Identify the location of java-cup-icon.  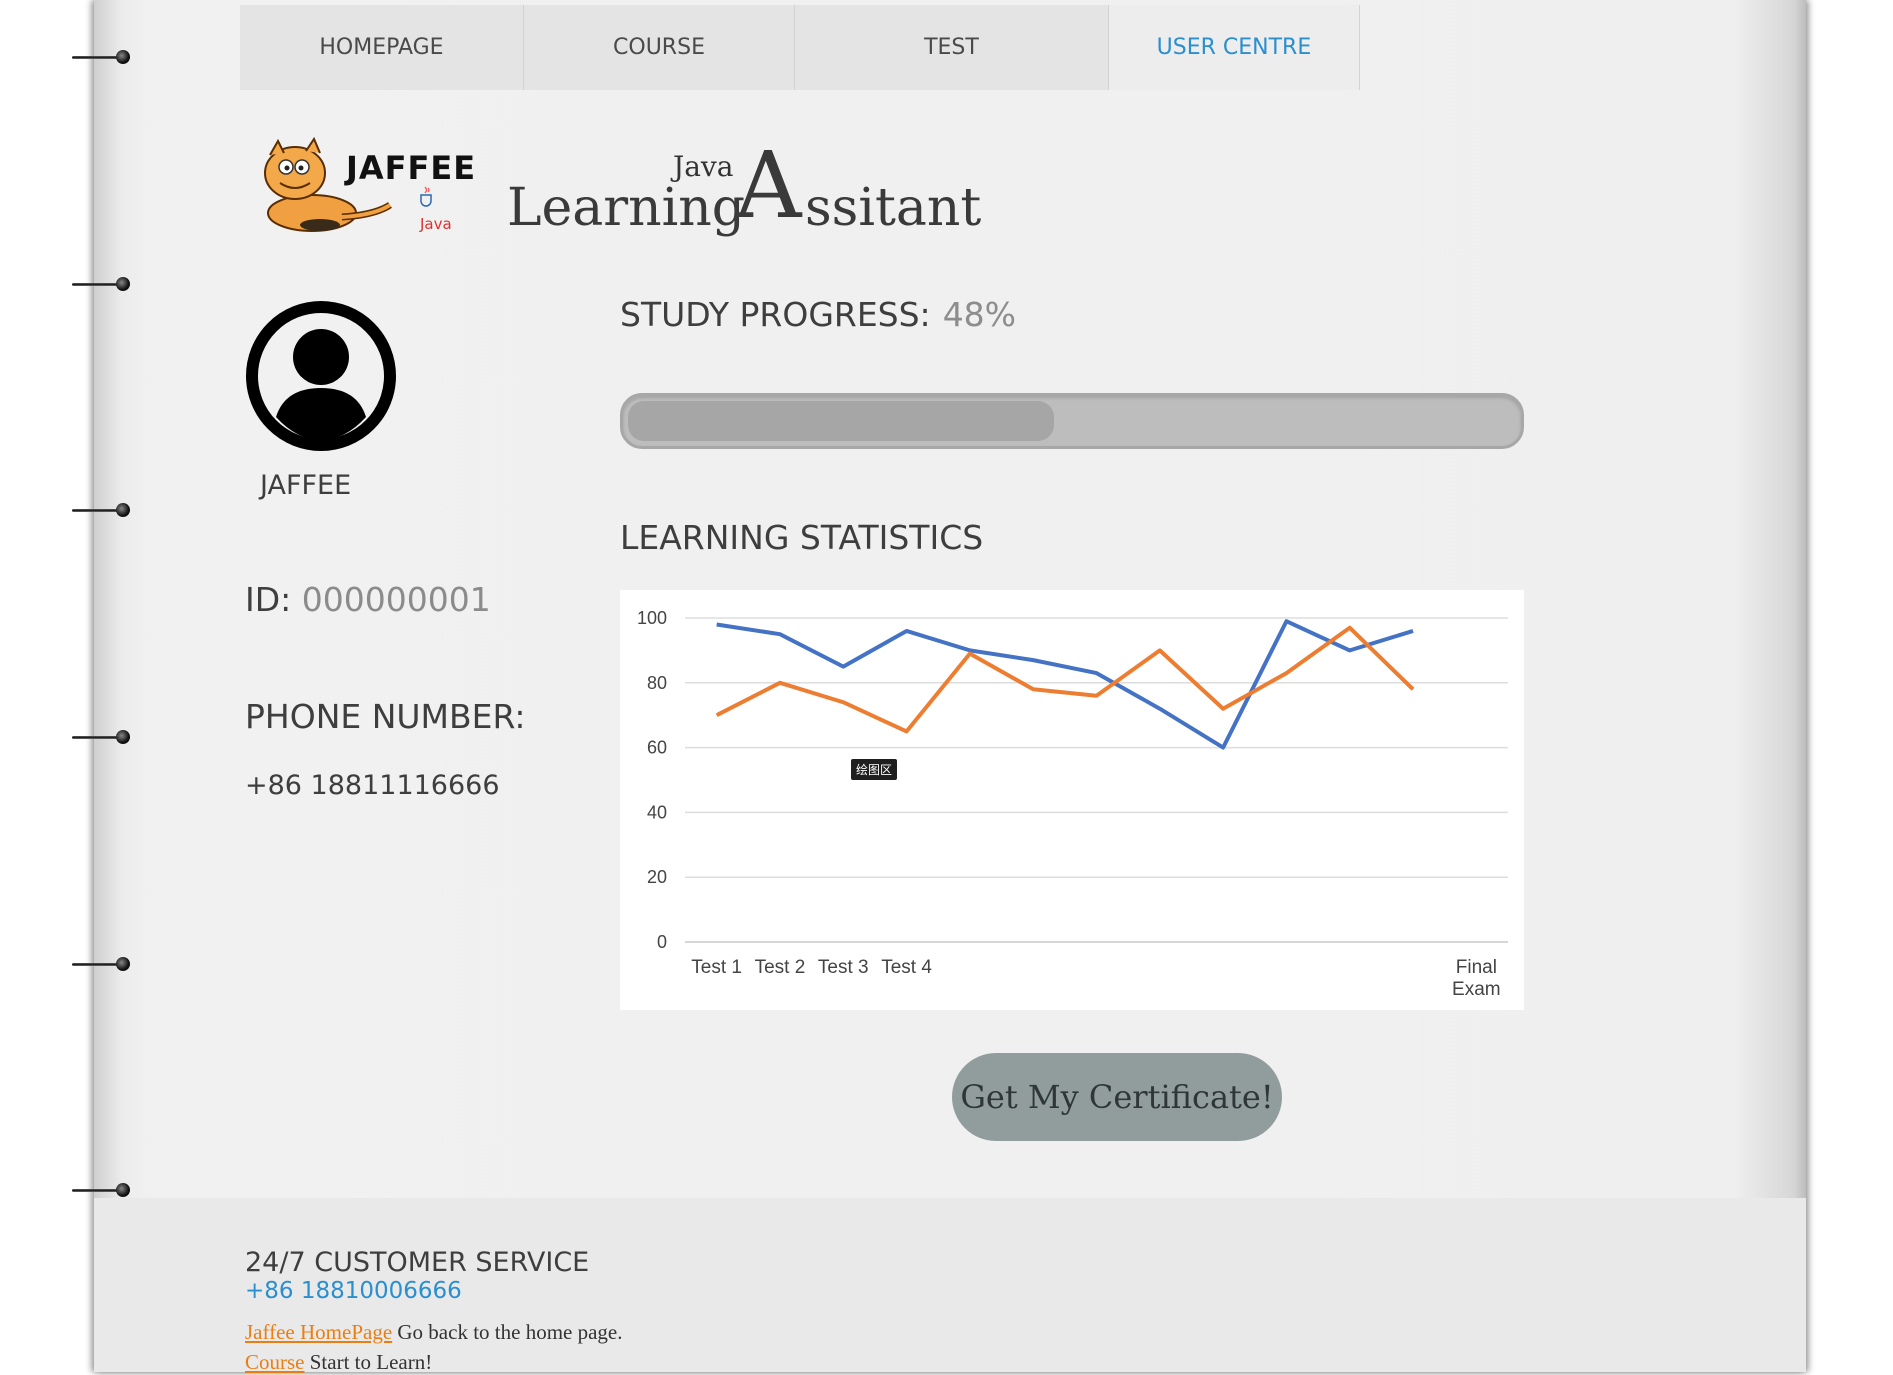
(426, 196).